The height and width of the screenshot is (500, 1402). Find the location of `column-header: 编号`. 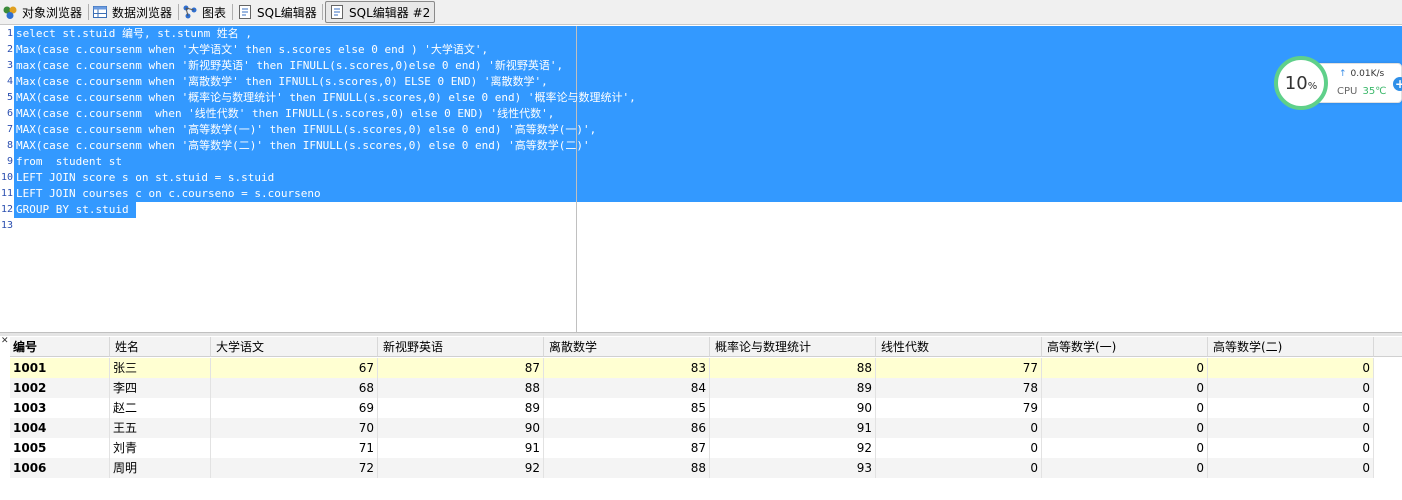

column-header: 编号 is located at coordinates (60, 347).